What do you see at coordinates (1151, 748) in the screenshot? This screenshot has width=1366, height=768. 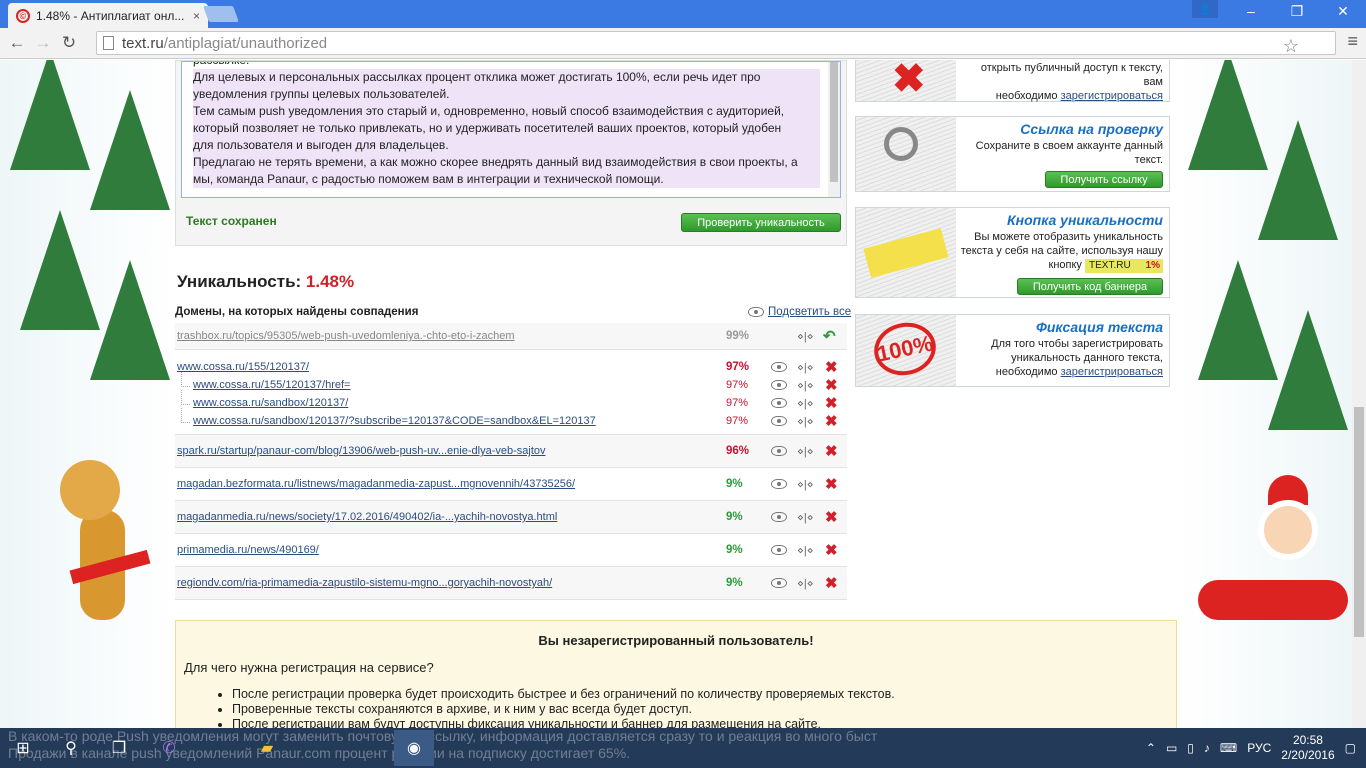 I see `chevron-up-icon: ⌃` at bounding box center [1151, 748].